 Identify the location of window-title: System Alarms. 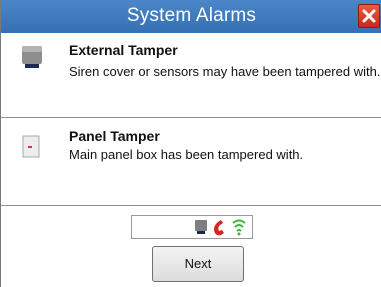
(191, 15).